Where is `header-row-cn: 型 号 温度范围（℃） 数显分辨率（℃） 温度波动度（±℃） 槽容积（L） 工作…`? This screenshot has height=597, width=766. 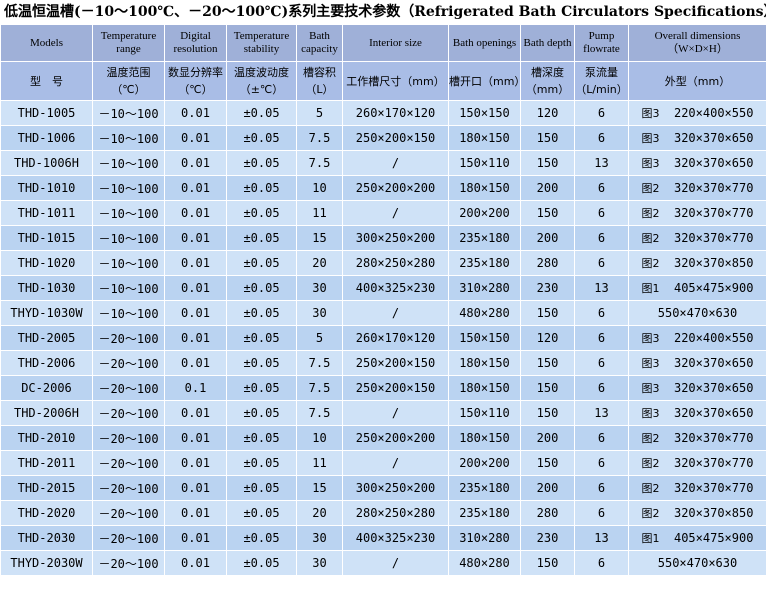
header-row-cn: 型 号 温度范围（℃） 数显分辨率（℃） 温度波动度（±℃） 槽容积（L） 工作… is located at coordinates (383, 81).